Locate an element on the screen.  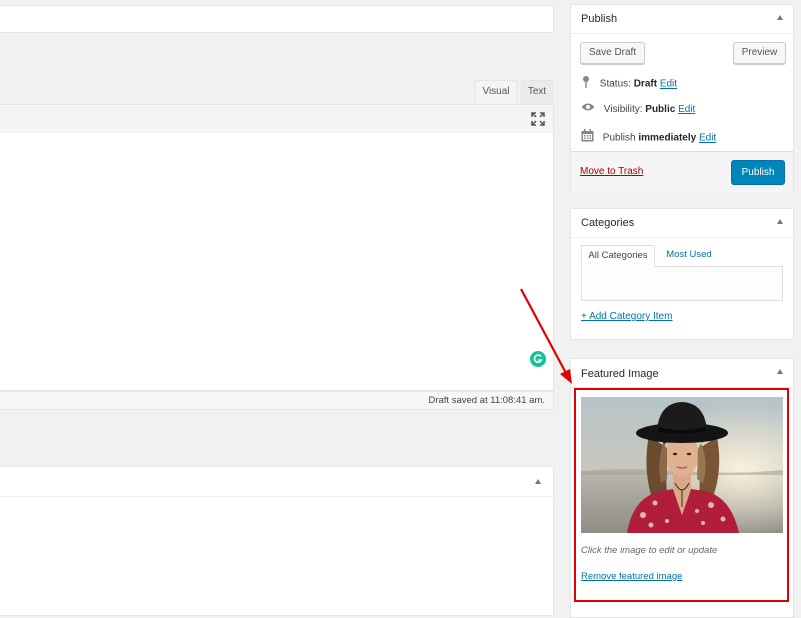
fullscreen-icon is located at coordinates (538, 119).